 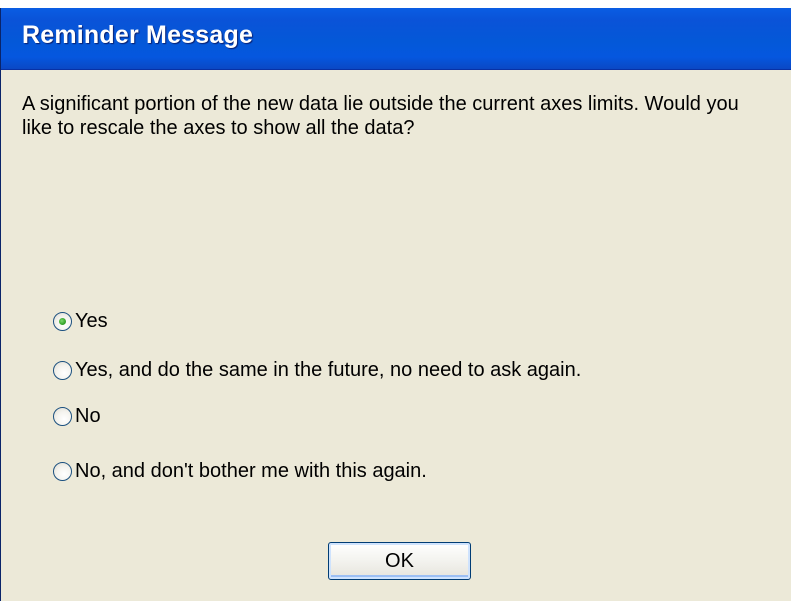 What do you see at coordinates (62, 370) in the screenshot?
I see `radio-yes-always` at bounding box center [62, 370].